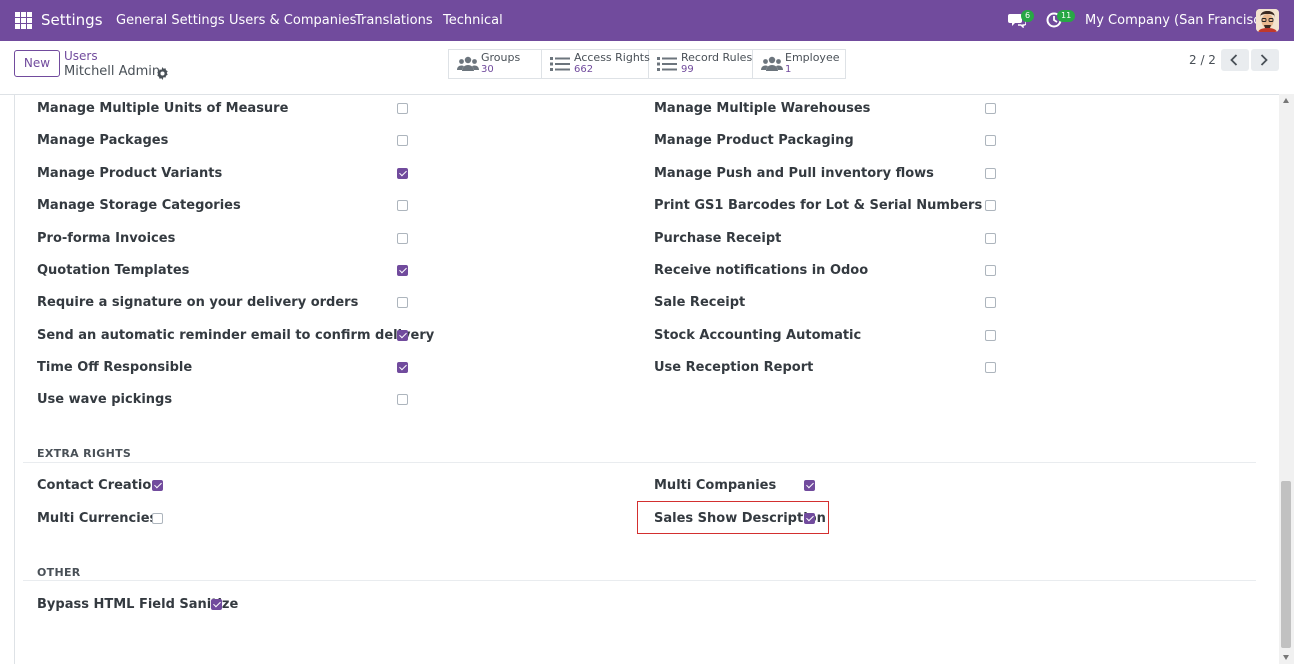 The width and height of the screenshot is (1294, 664). What do you see at coordinates (1286, 564) in the screenshot?
I see `scrollbar-thumb` at bounding box center [1286, 564].